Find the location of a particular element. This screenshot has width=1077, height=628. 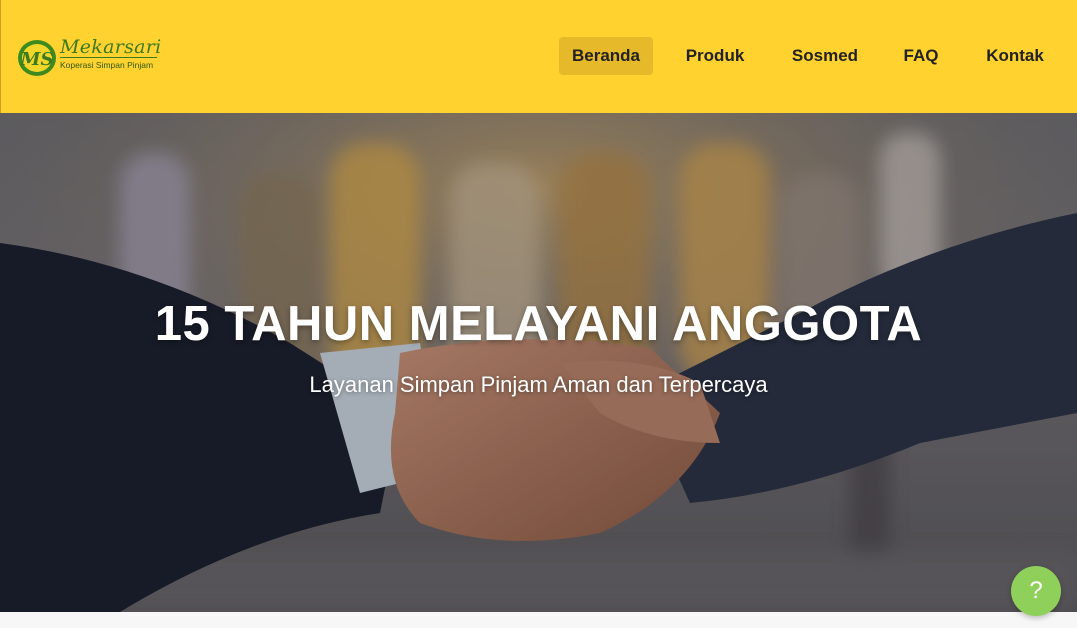

brand-logo: MS Mekarsari Koperasi Simpan Pinjam is located at coordinates (89, 56).